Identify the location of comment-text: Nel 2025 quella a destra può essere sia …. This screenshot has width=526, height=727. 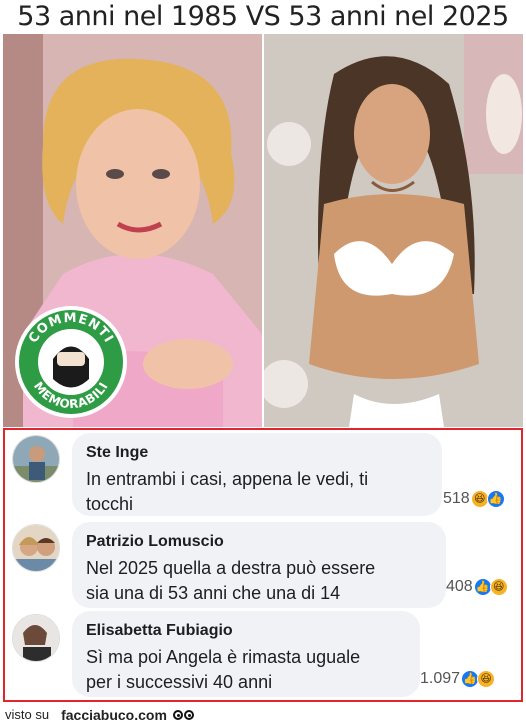
(259, 581).